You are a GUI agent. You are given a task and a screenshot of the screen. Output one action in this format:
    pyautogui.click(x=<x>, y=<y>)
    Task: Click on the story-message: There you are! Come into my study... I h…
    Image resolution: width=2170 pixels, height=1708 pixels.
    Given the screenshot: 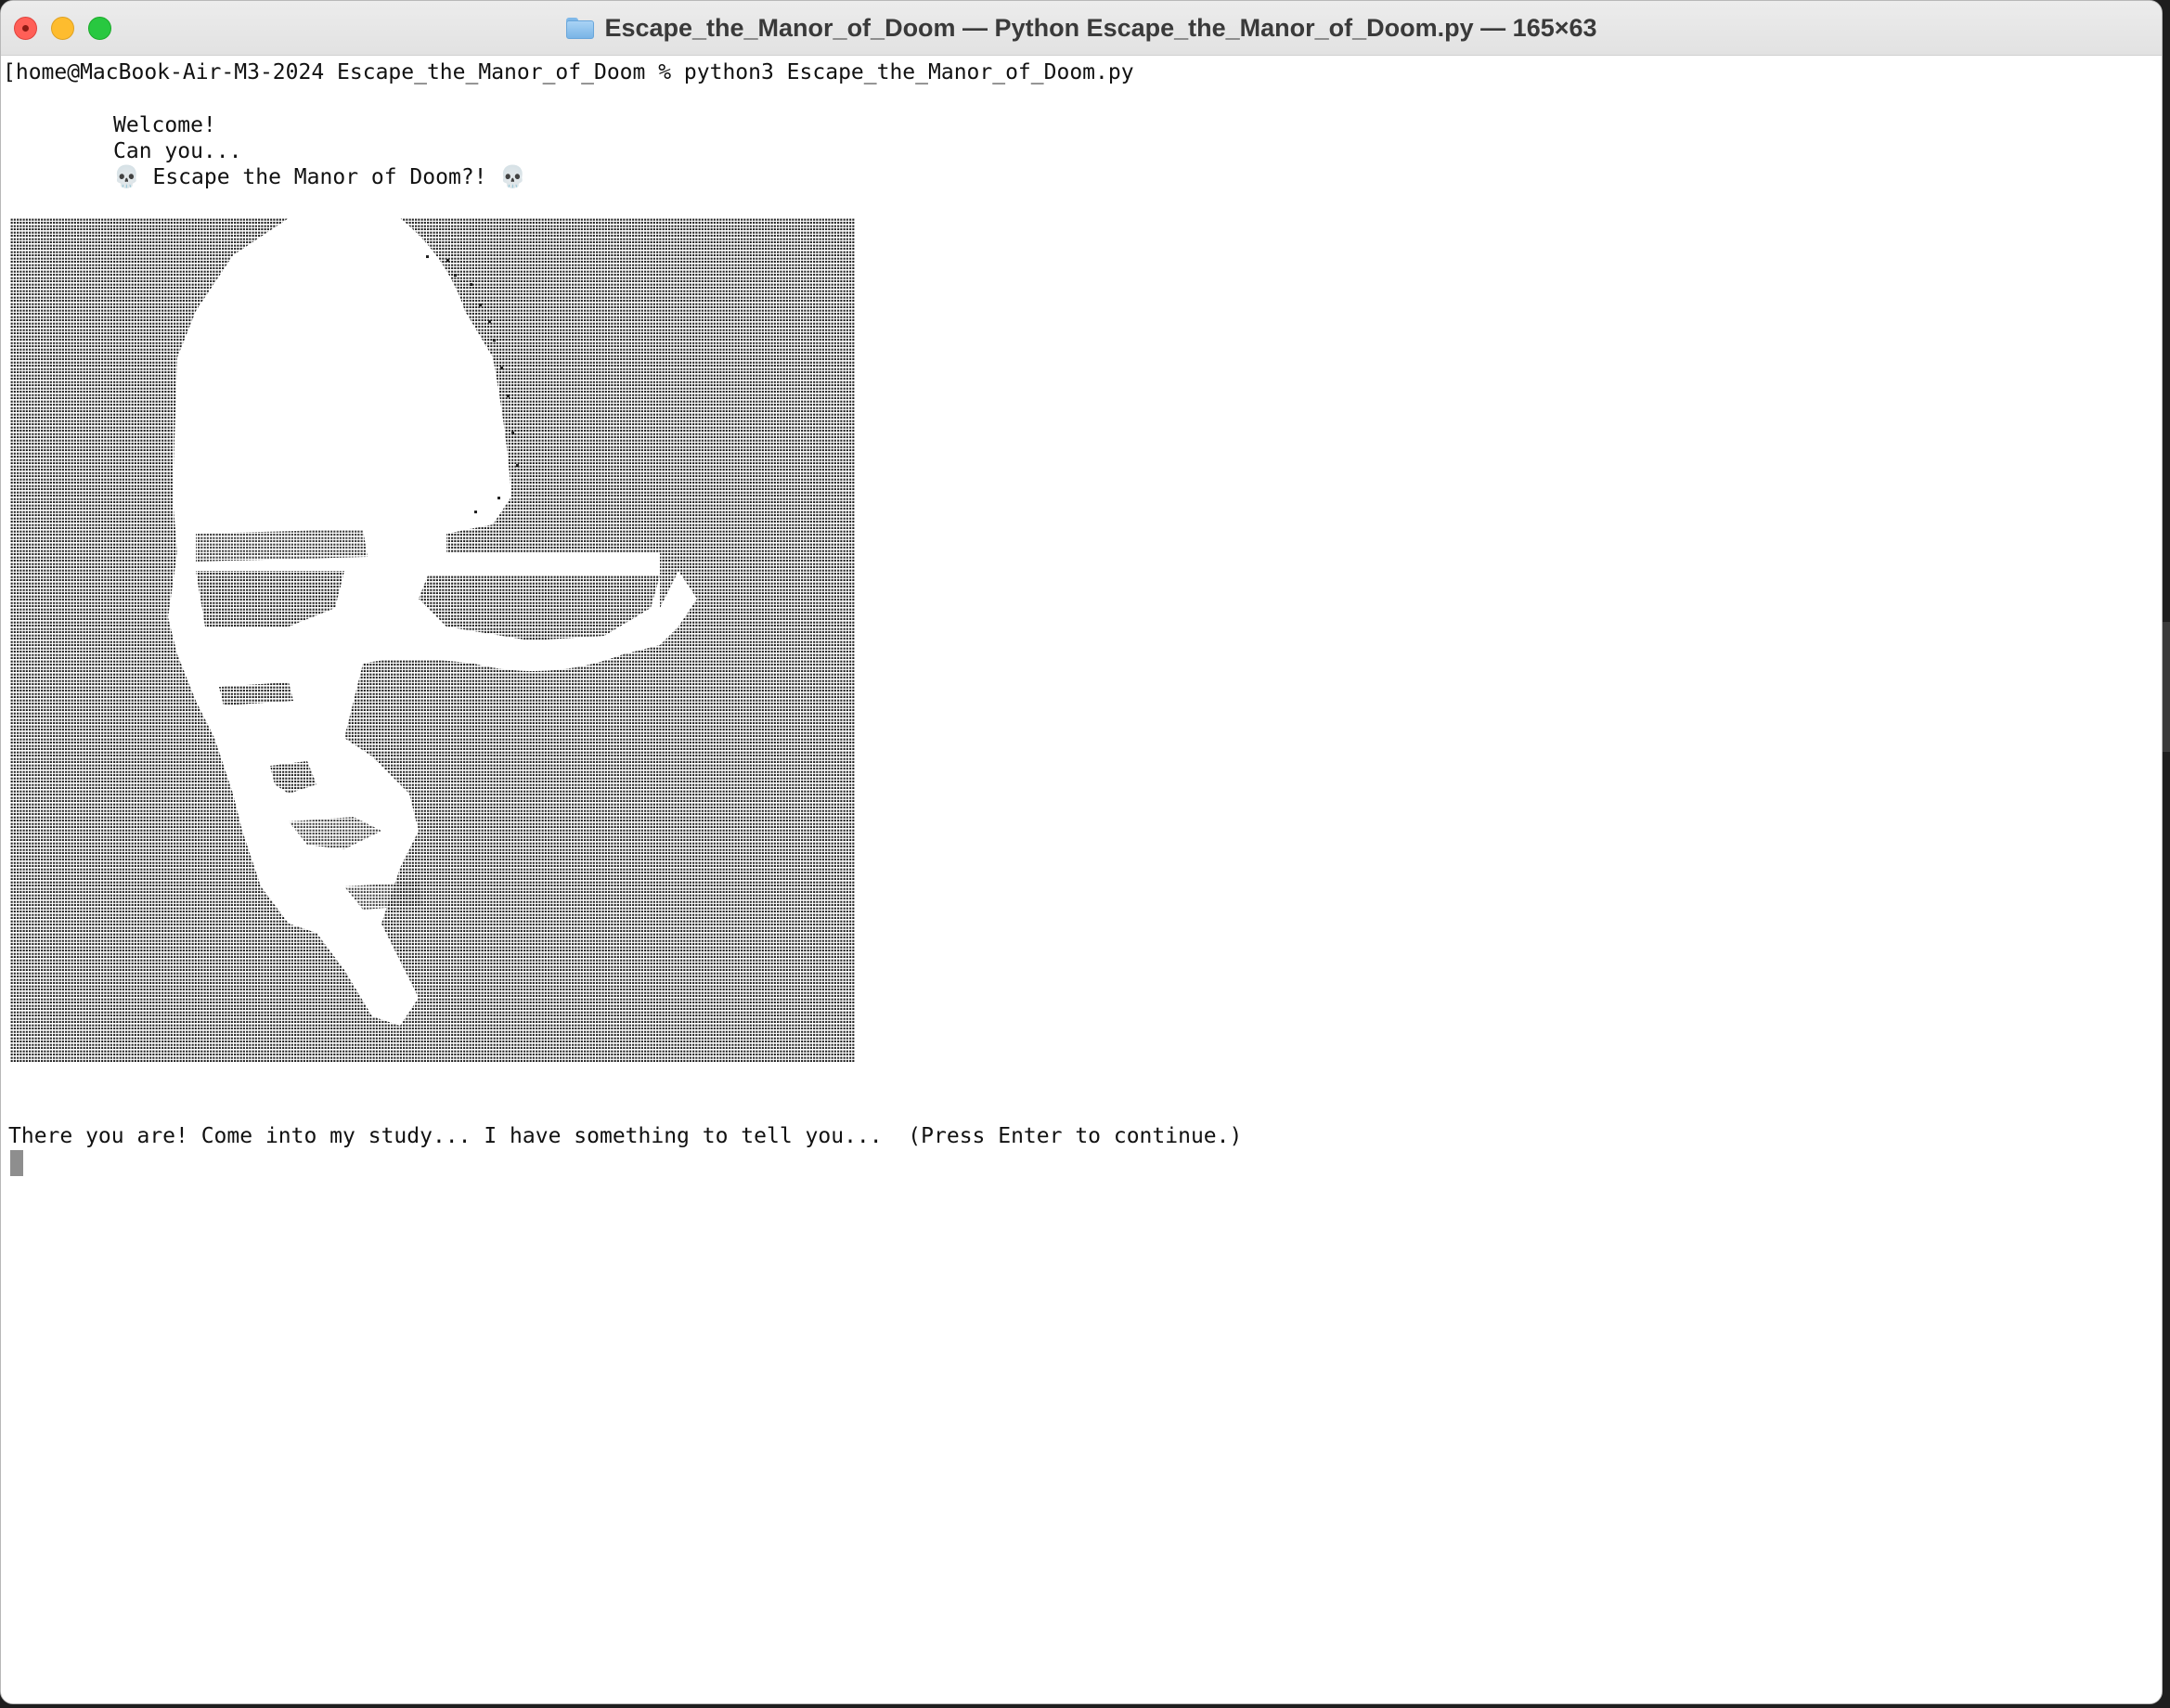 What is the action you would take?
    pyautogui.click(x=625, y=1136)
    